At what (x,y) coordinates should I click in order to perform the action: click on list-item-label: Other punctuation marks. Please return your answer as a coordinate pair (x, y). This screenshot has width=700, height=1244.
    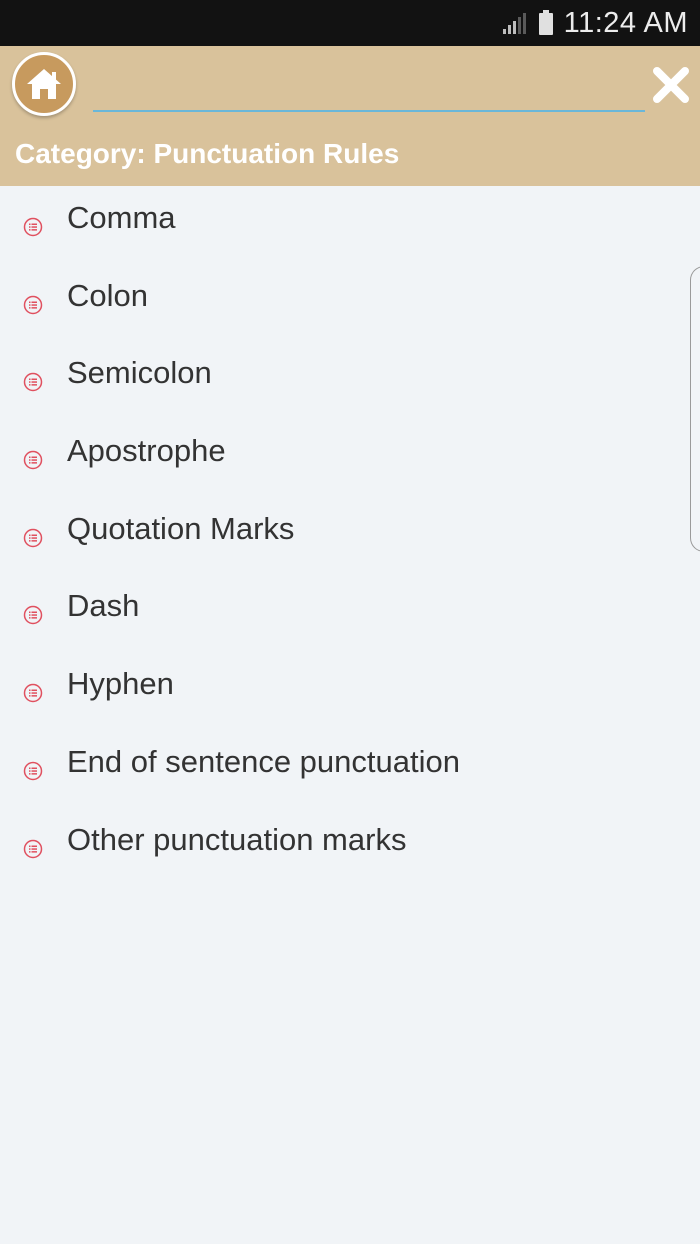
    Looking at the image, I should click on (237, 839).